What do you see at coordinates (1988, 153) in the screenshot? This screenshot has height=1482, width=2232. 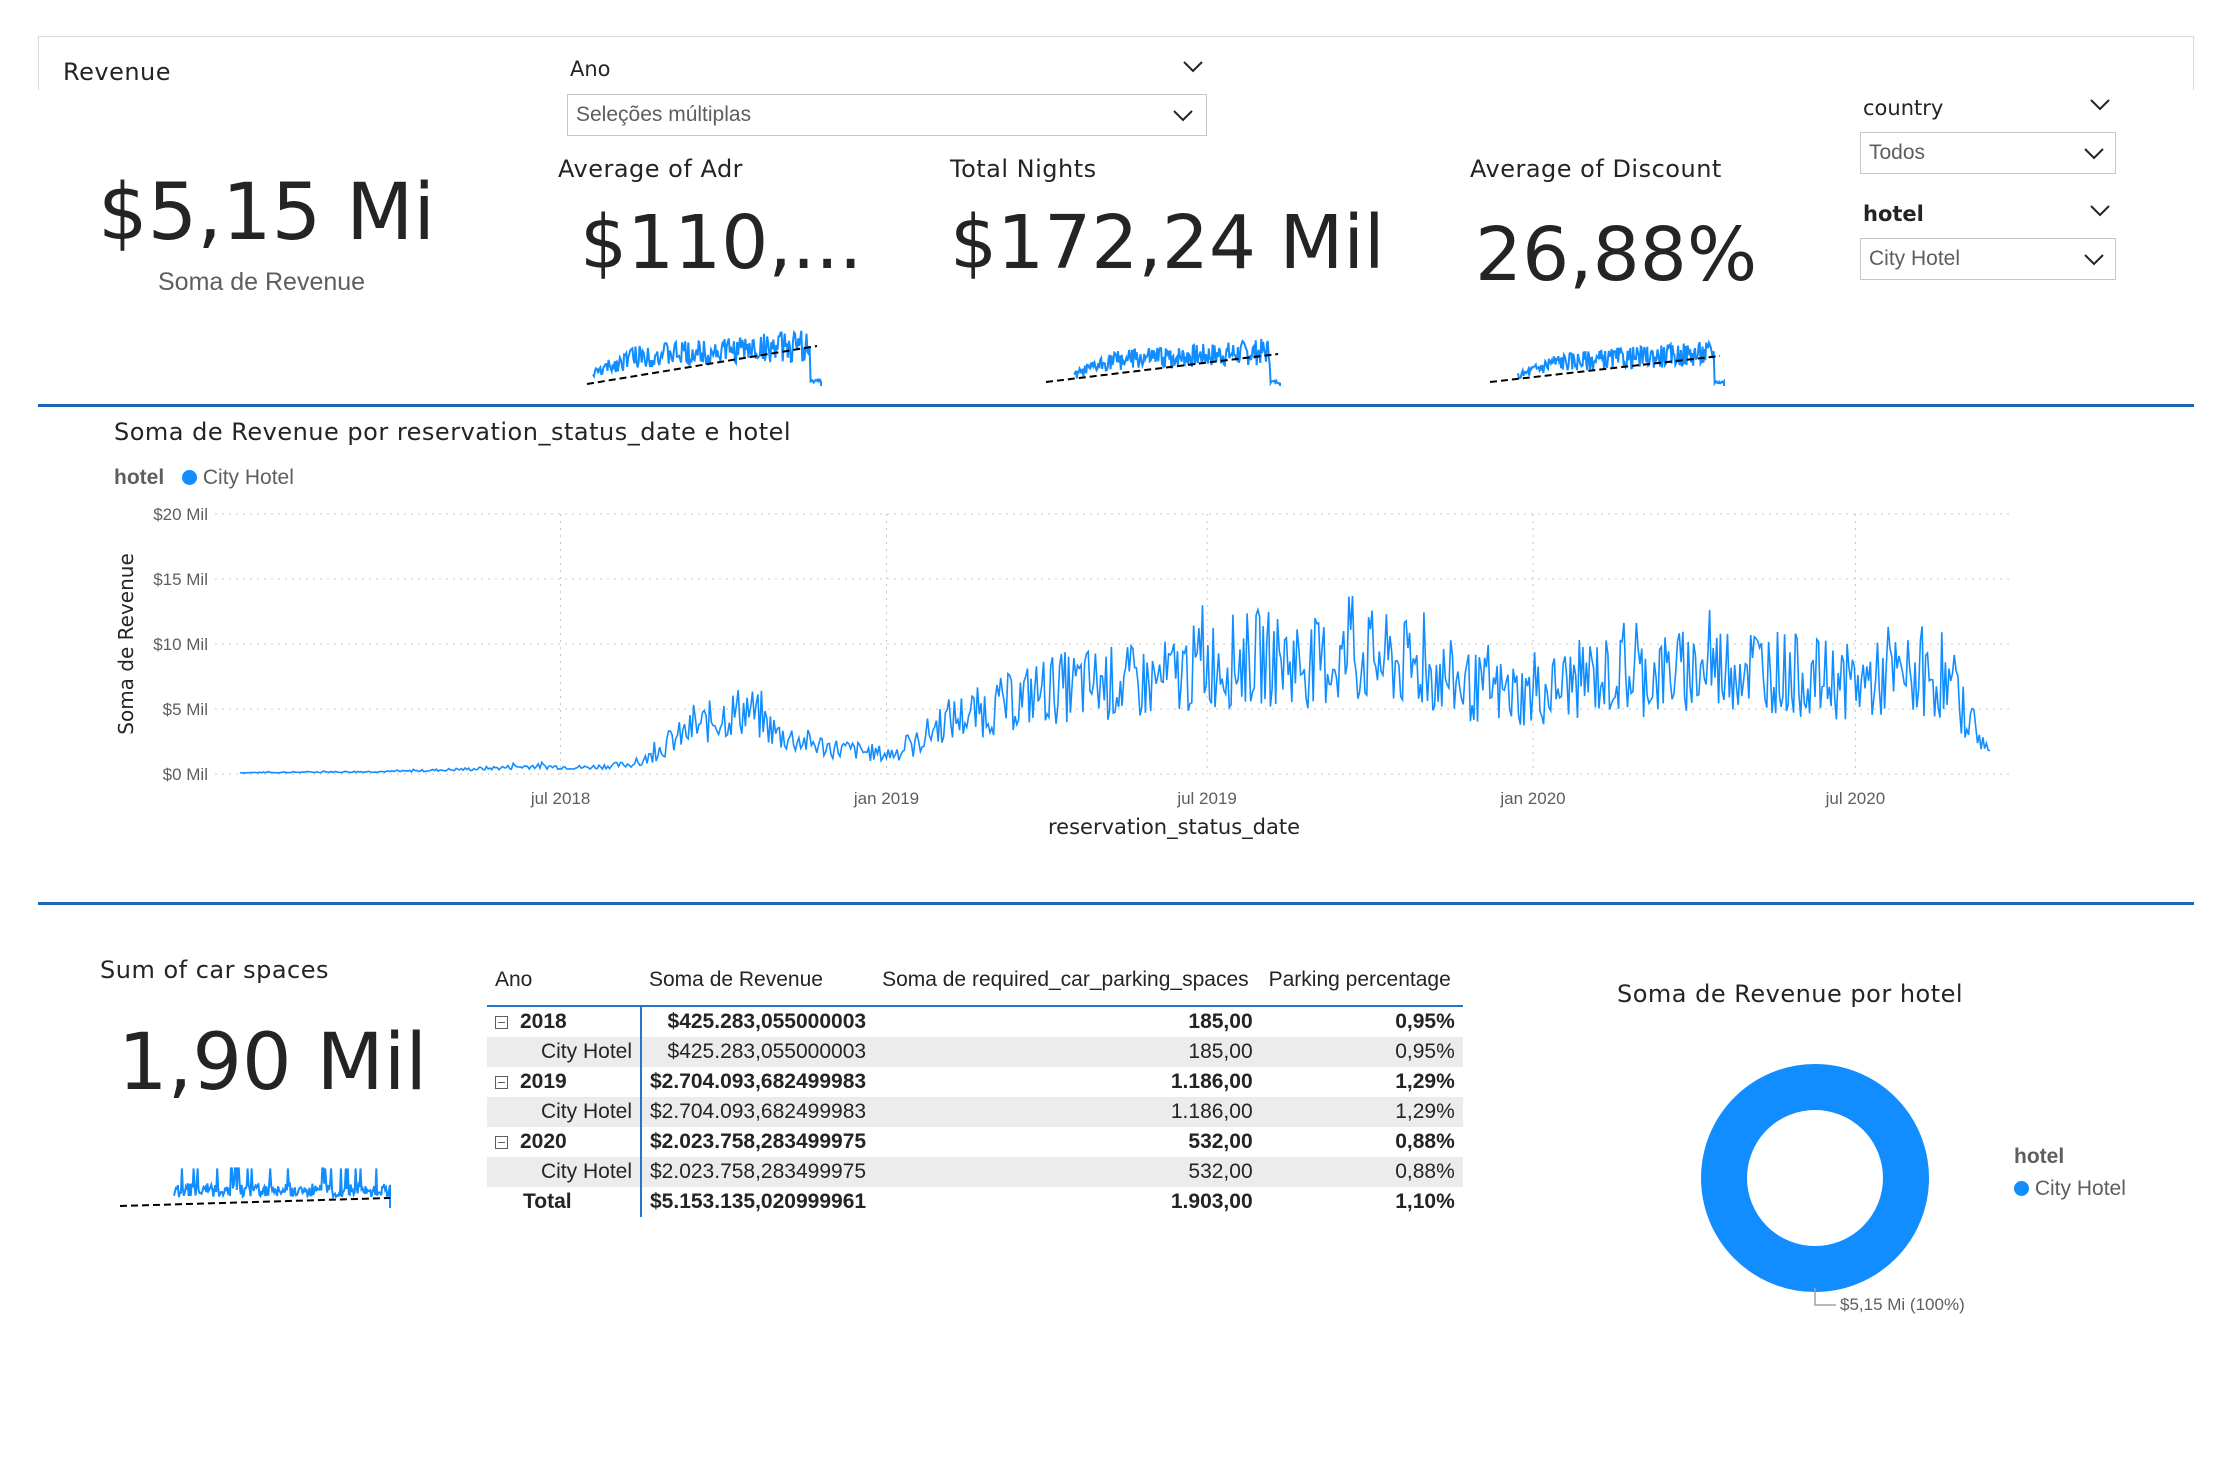 I see `slicer-country-dropdown: Todos` at bounding box center [1988, 153].